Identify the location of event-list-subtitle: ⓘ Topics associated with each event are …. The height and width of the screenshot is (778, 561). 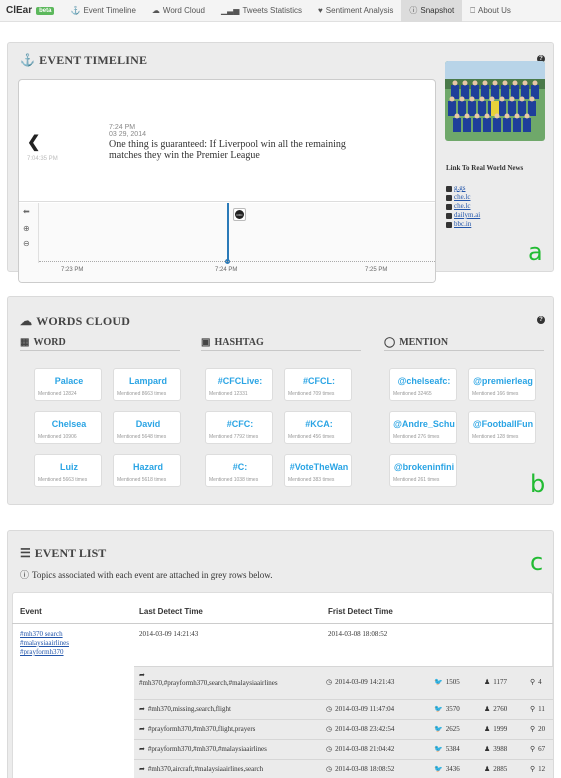
(146, 575).